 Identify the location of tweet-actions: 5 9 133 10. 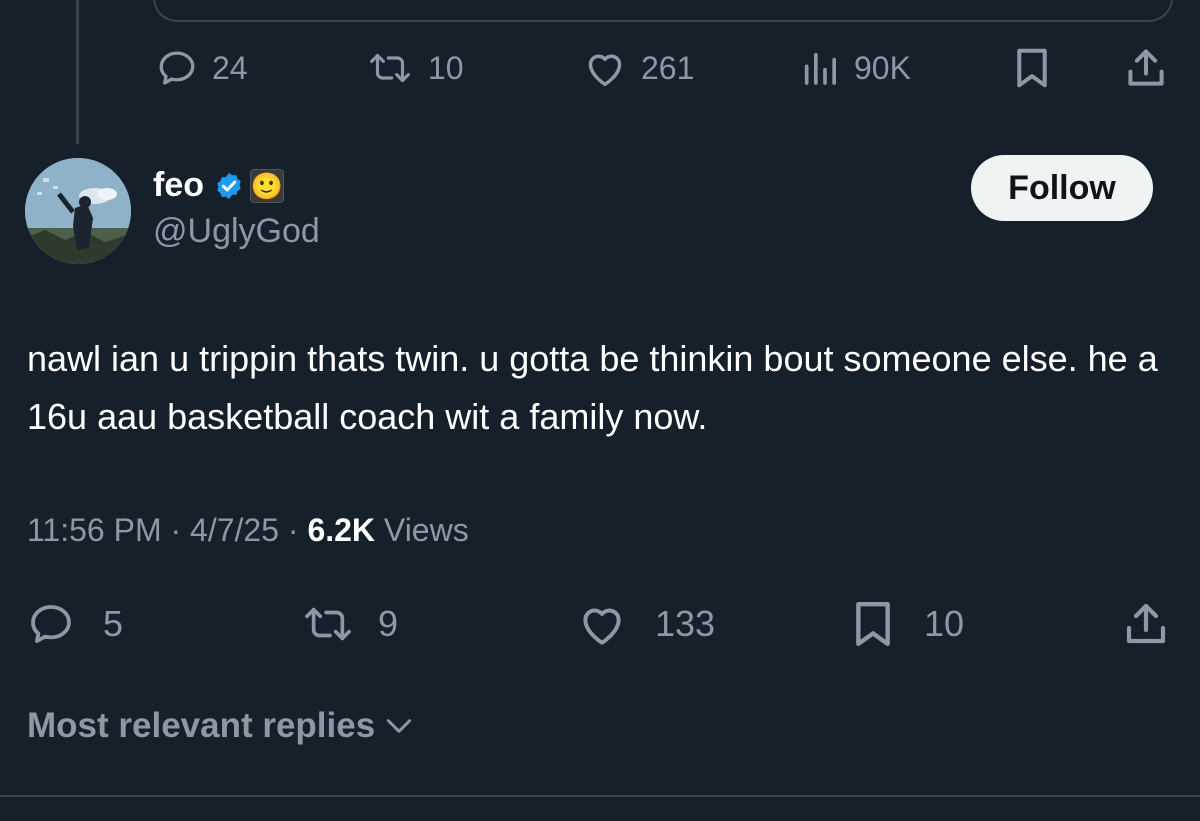
(600, 624).